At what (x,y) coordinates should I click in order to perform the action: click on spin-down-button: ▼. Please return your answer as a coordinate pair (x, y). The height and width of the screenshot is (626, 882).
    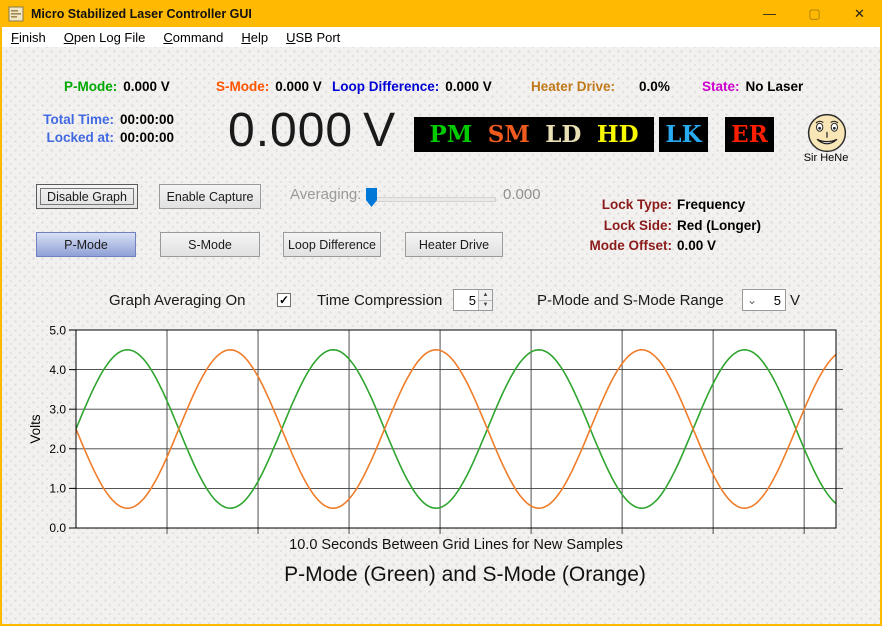
    Looking at the image, I should click on (485, 304).